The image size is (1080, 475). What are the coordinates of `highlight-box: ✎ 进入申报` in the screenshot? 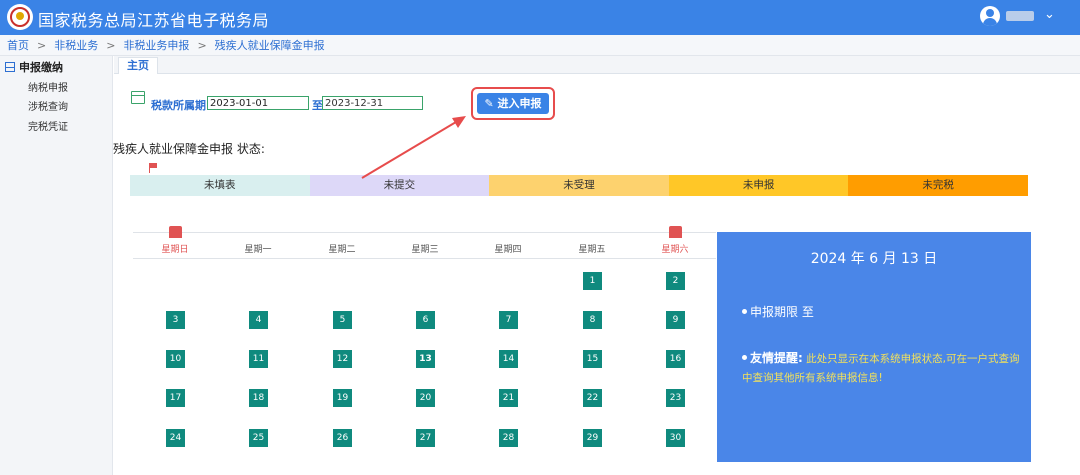 It's located at (513, 103).